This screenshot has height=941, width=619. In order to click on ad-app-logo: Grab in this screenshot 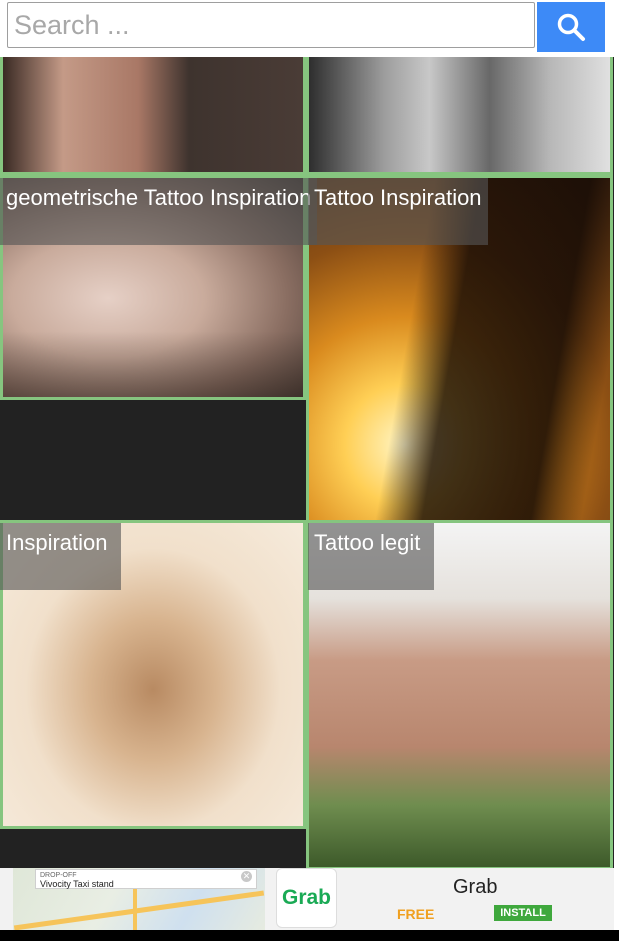, I will do `click(306, 898)`.